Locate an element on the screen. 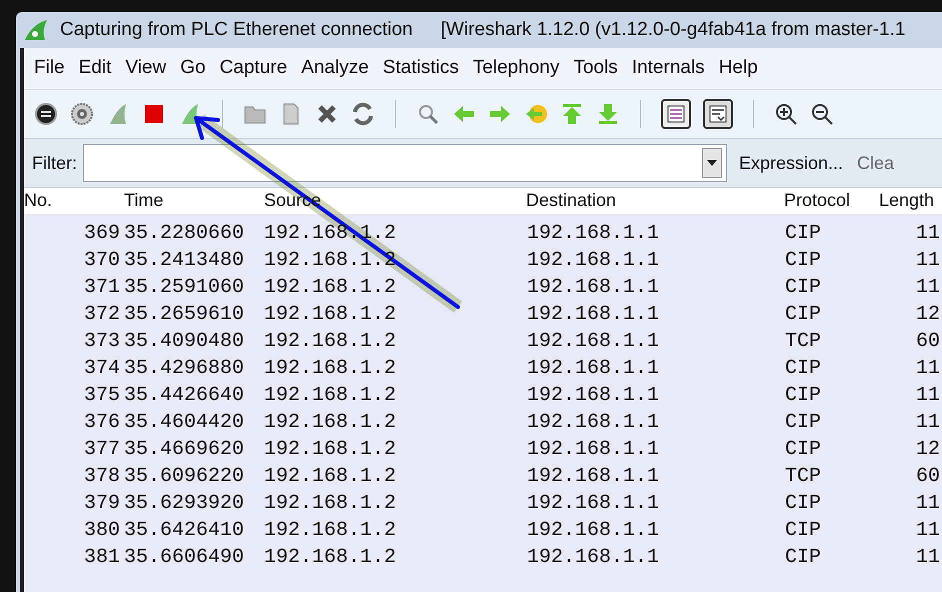 This screenshot has height=592, width=942. column-header: No. is located at coordinates (38, 200).